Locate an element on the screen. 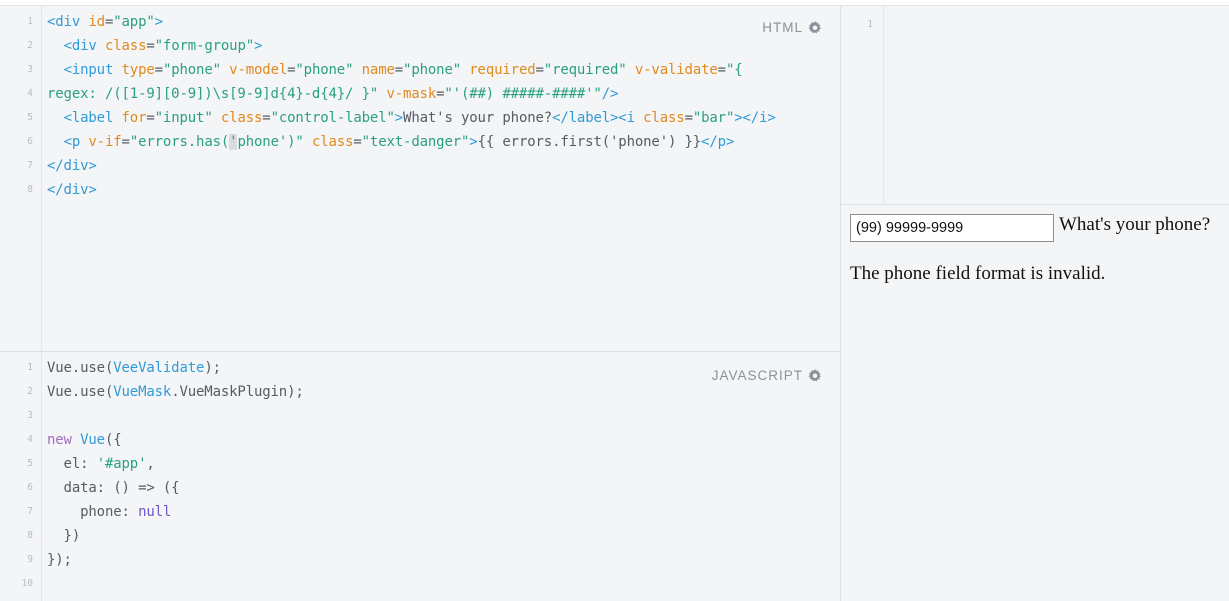  code-token: /> is located at coordinates (610, 94).